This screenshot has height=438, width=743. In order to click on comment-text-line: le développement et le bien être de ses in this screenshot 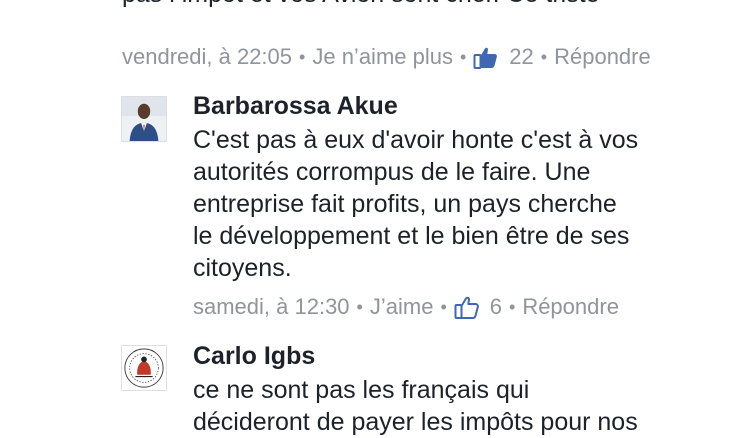, I will do `click(411, 236)`.